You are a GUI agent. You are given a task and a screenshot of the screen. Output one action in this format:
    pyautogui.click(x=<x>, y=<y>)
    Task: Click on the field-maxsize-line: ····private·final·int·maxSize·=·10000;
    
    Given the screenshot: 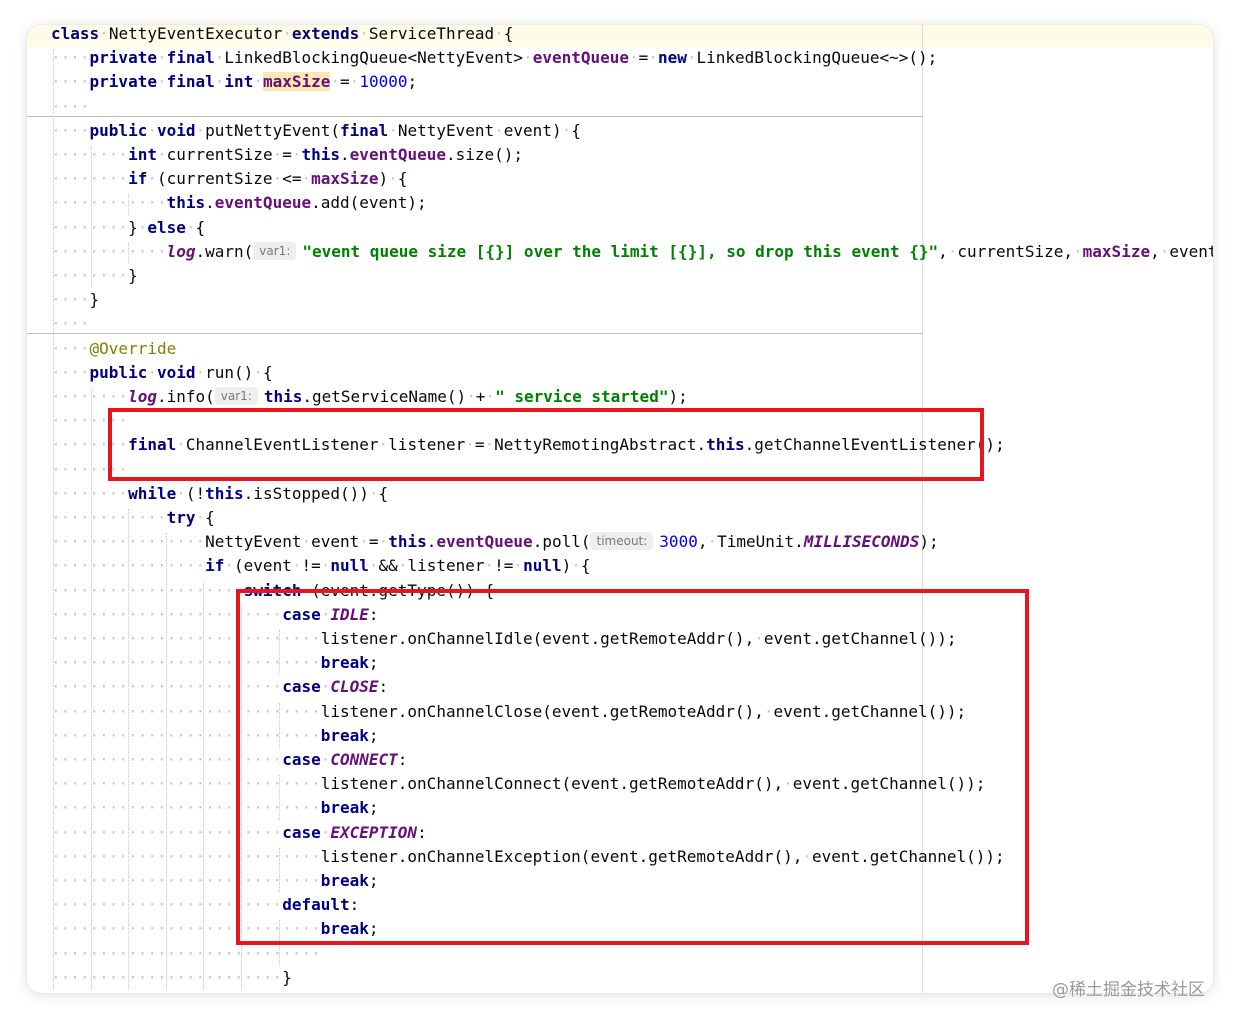 What is the action you would take?
    pyautogui.click(x=234, y=82)
    